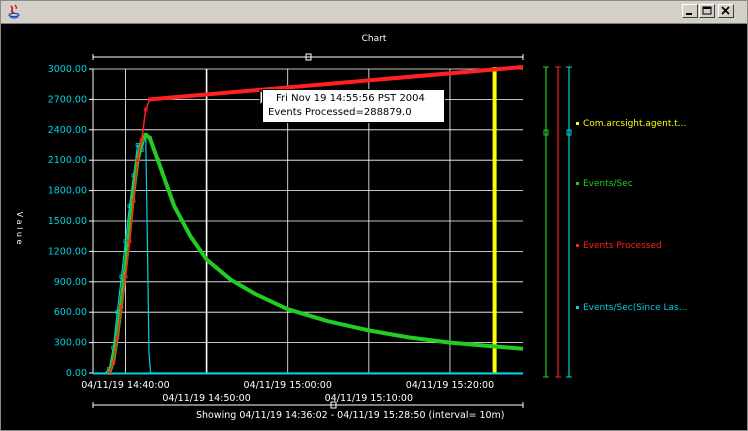 Image resolution: width=748 pixels, height=431 pixels. I want to click on x-tick-label: 04/11/19 14:40:00, so click(125, 385).